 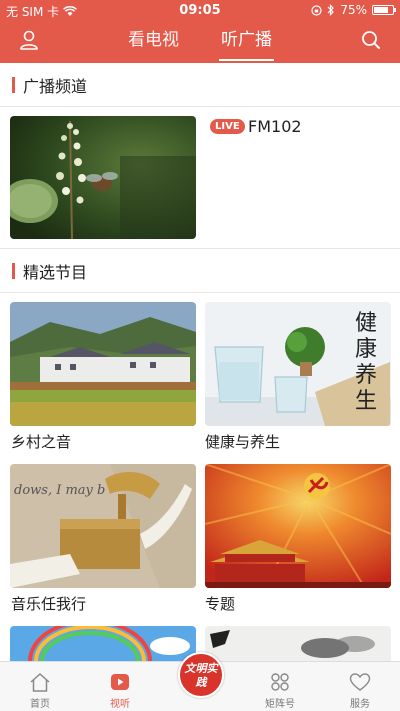 I want to click on play-icon, so click(x=120, y=682).